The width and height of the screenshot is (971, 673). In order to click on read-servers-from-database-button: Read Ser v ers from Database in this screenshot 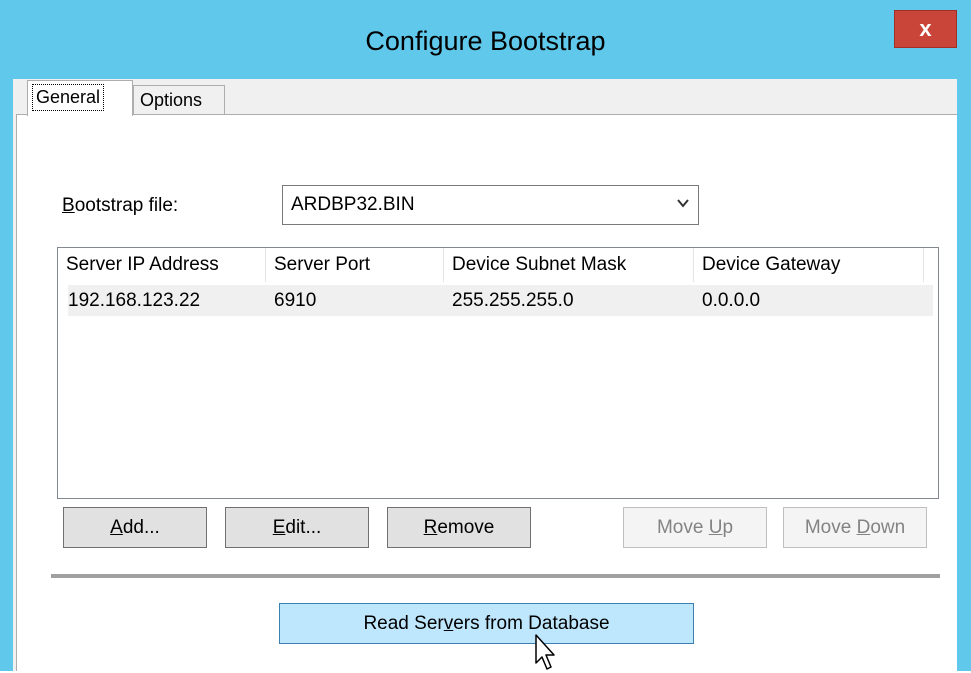, I will do `click(486, 623)`.